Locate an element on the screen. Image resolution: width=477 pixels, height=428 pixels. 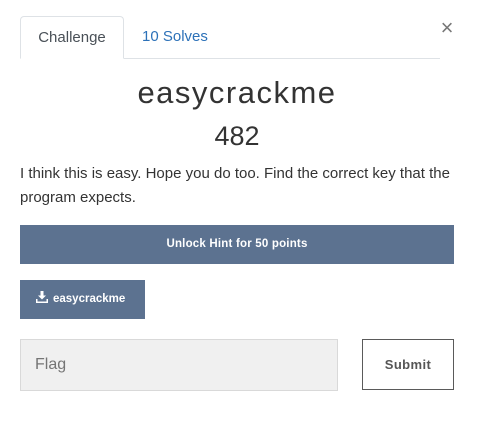
unlock-hint-button: Unlock Hint for 50 points is located at coordinates (237, 244).